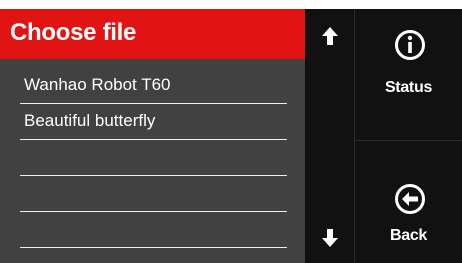  I want to click on scroll-column, so click(330, 136).